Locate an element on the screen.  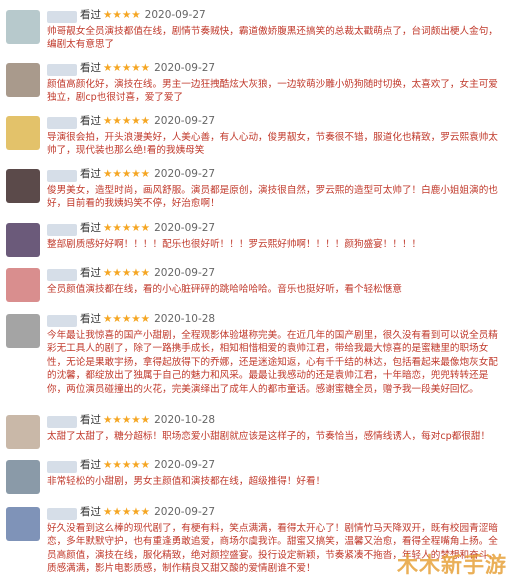
site-watermark-logo: 木木新手游 is located at coordinates (452, 565).